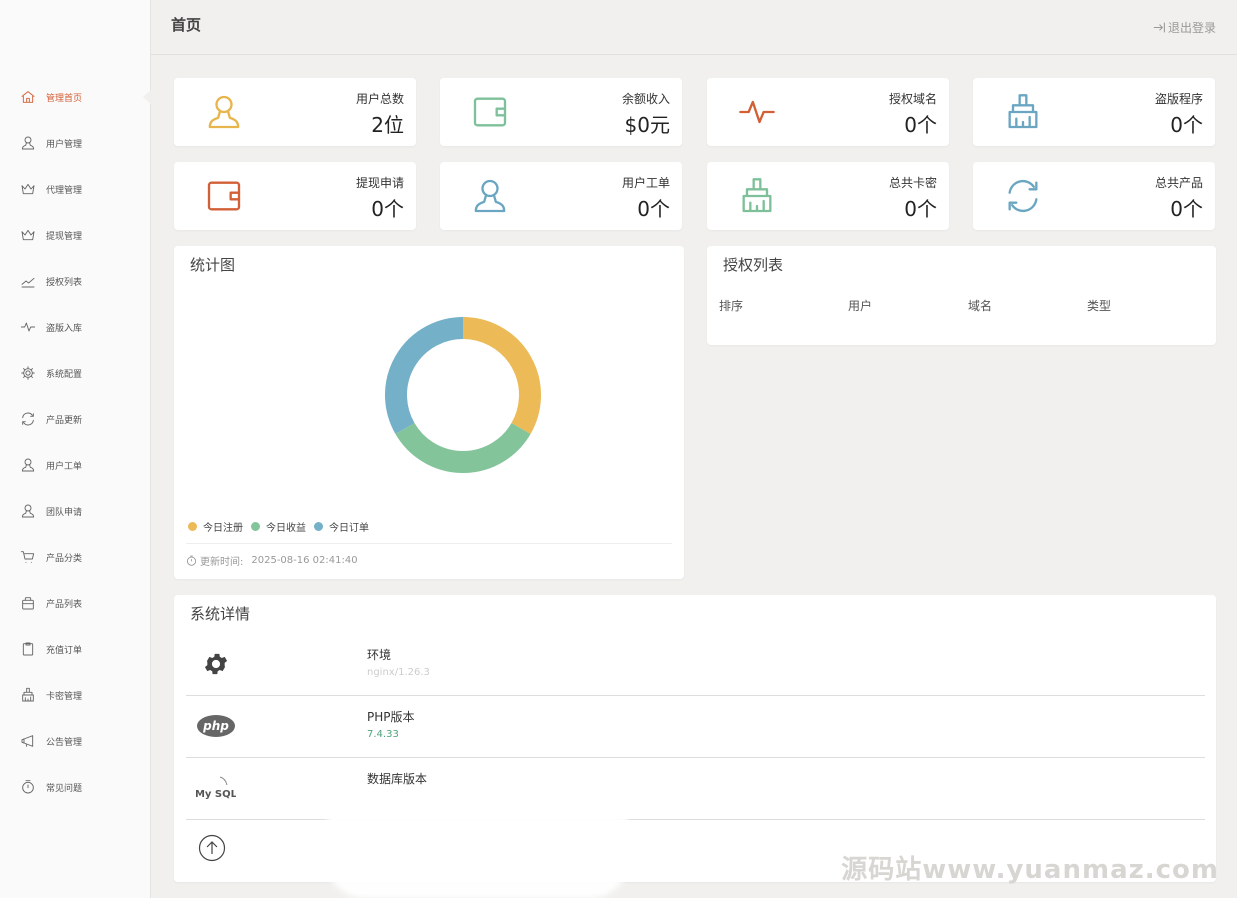 This screenshot has width=1237, height=898. I want to click on php-logo-icon: php, so click(216, 726).